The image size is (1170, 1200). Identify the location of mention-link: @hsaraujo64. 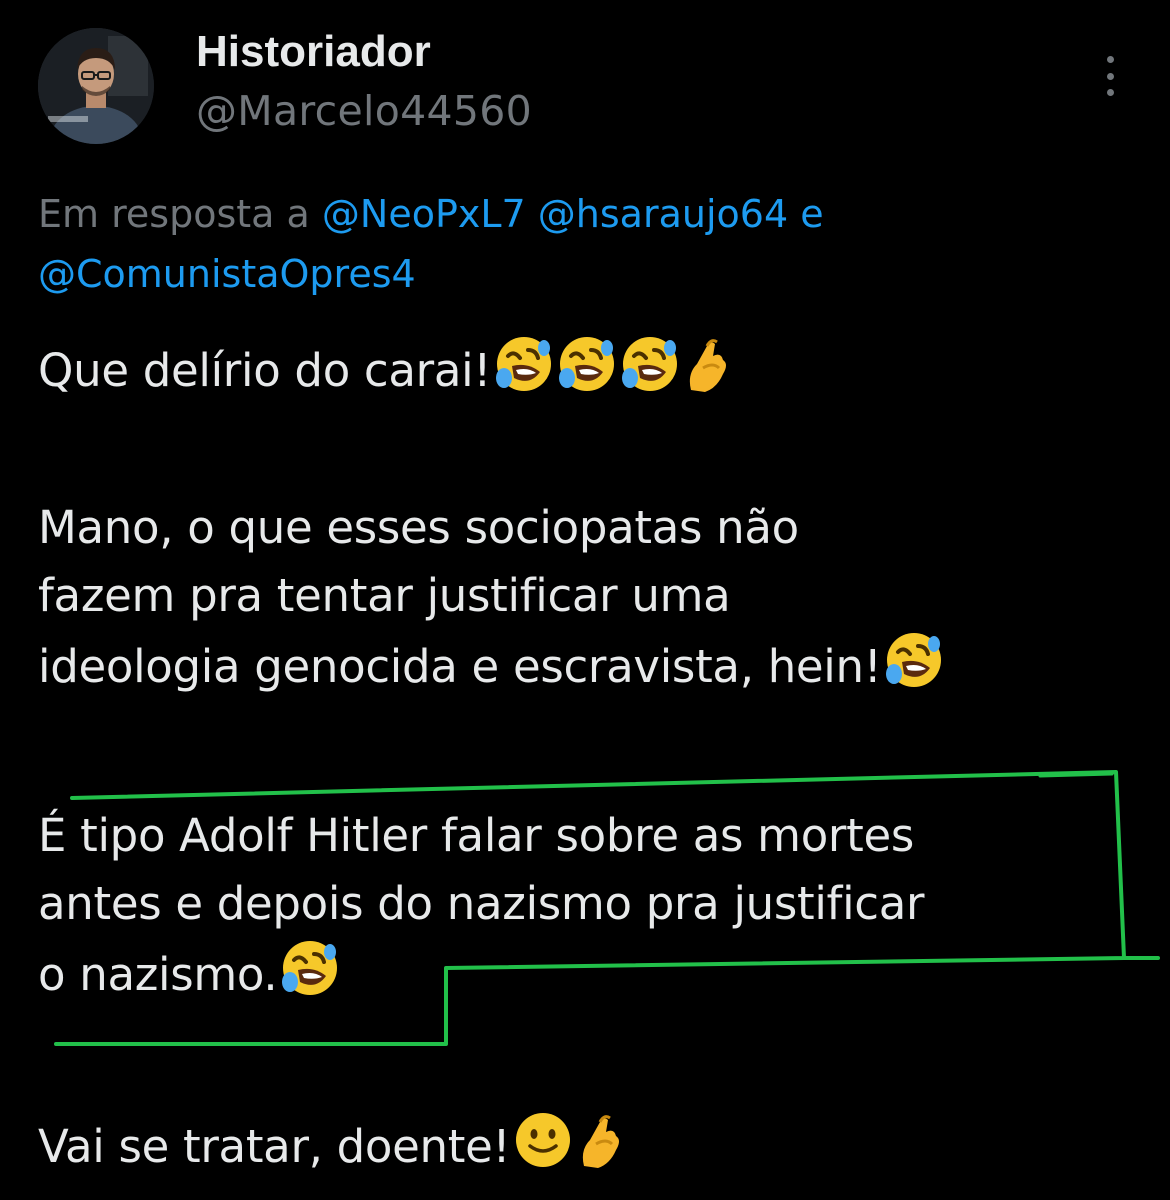
(663, 214).